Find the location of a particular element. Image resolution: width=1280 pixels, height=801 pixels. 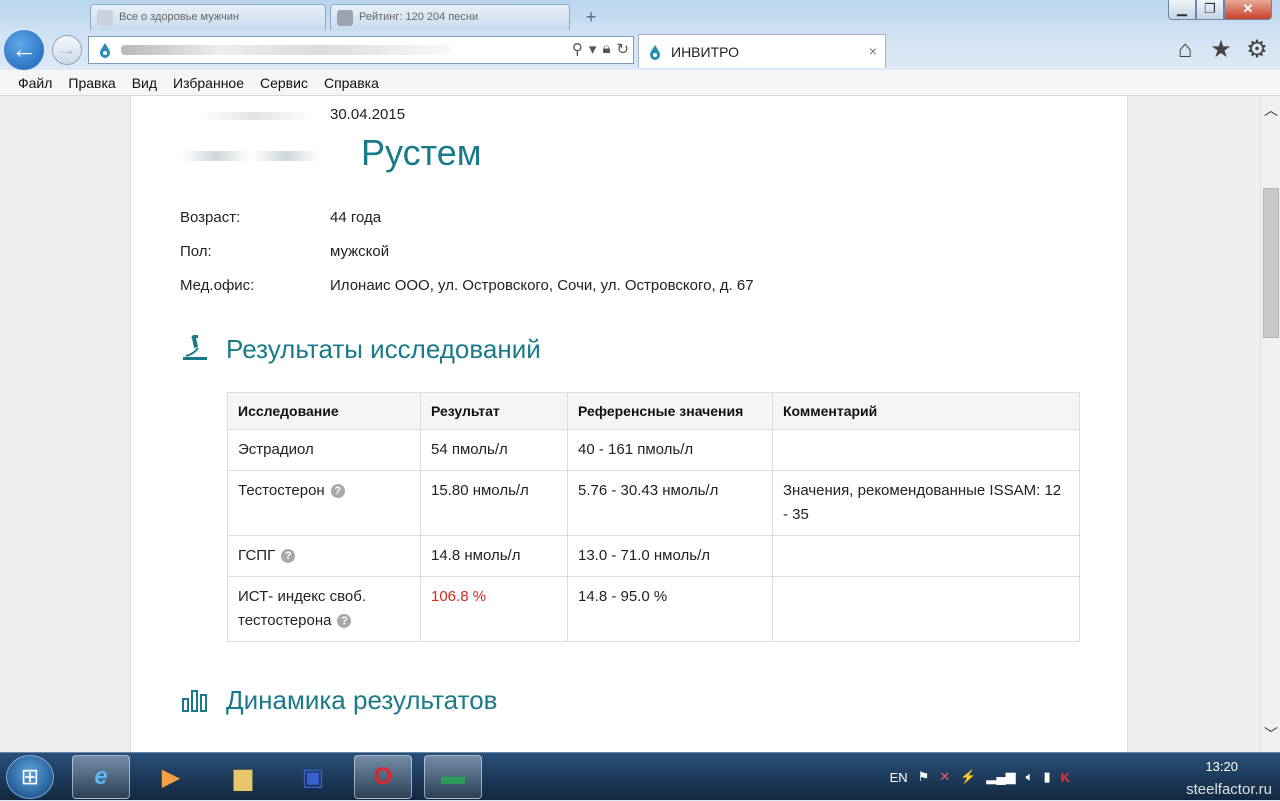

maximize-button: ❐ is located at coordinates (1210, 10).